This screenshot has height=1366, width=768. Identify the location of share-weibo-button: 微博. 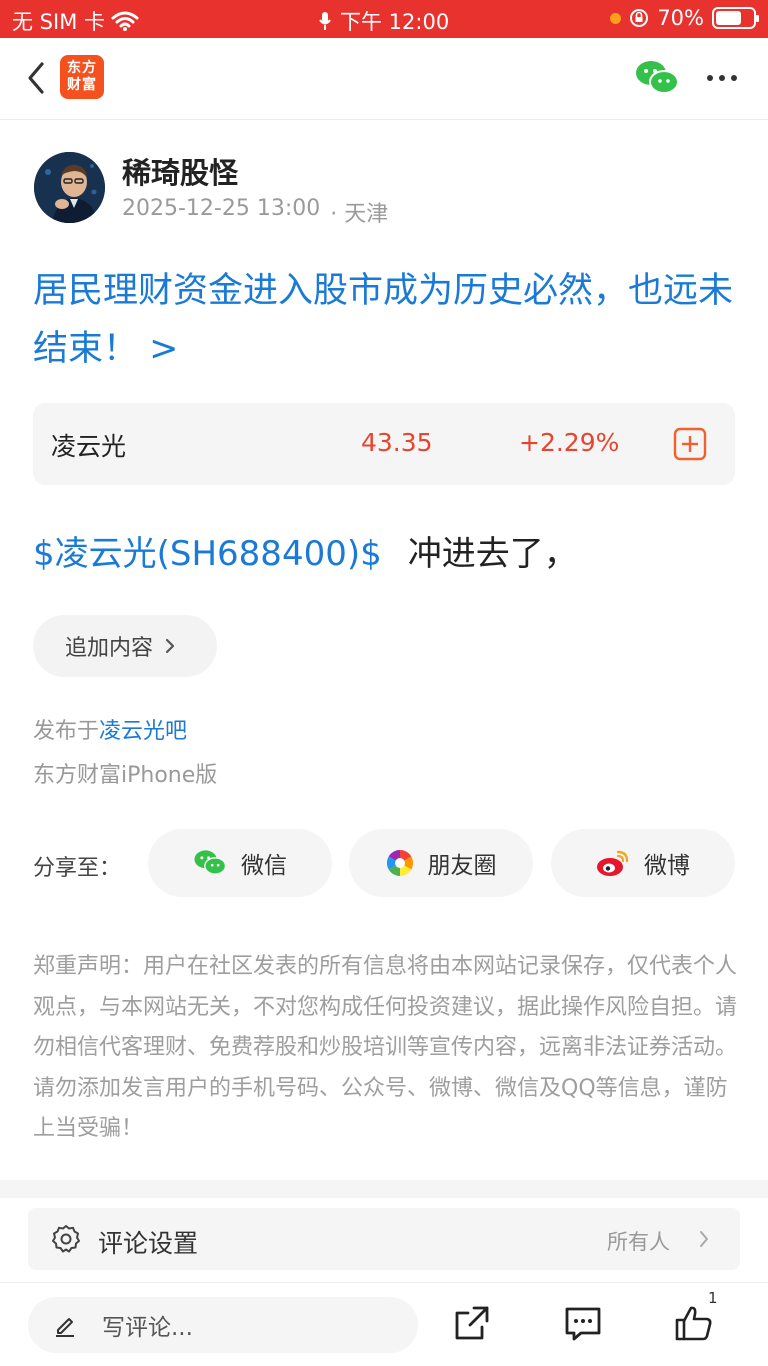
(643, 863).